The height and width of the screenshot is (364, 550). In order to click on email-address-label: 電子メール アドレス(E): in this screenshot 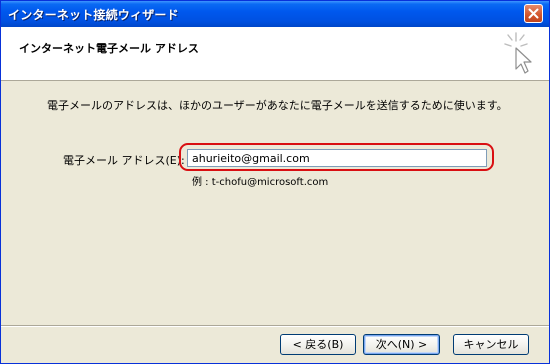, I will do `click(124, 160)`.